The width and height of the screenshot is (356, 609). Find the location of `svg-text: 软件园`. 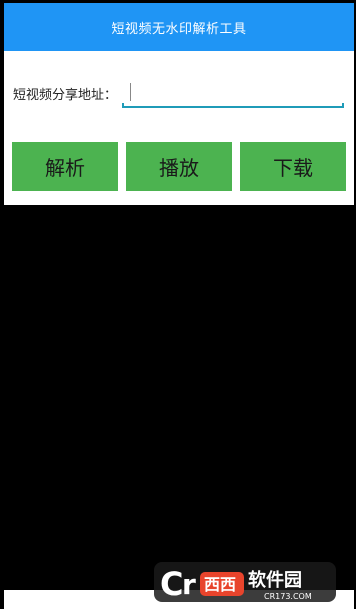

svg-text: 软件园 is located at coordinates (275, 580).